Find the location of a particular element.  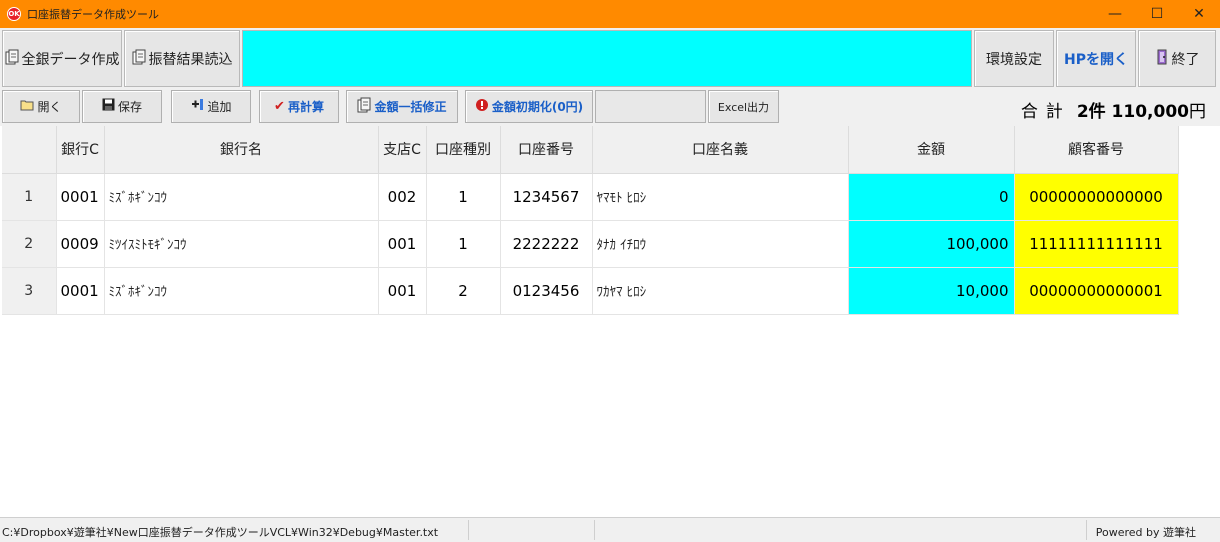

minimize-button: — is located at coordinates (1115, 14).